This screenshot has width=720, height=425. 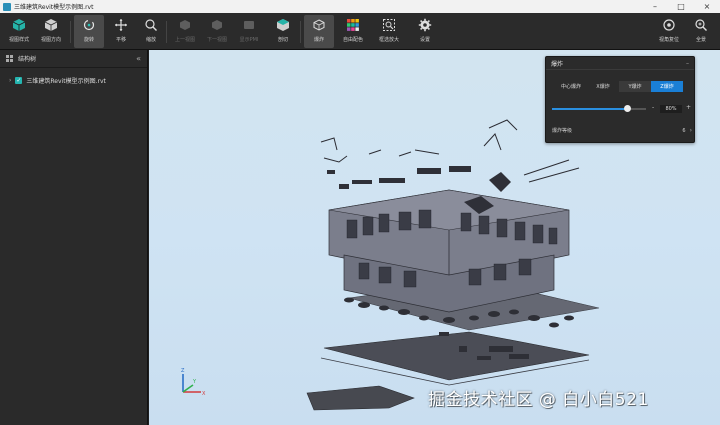 I want to click on show-pmi-button: 显示PMI, so click(x=249, y=31).